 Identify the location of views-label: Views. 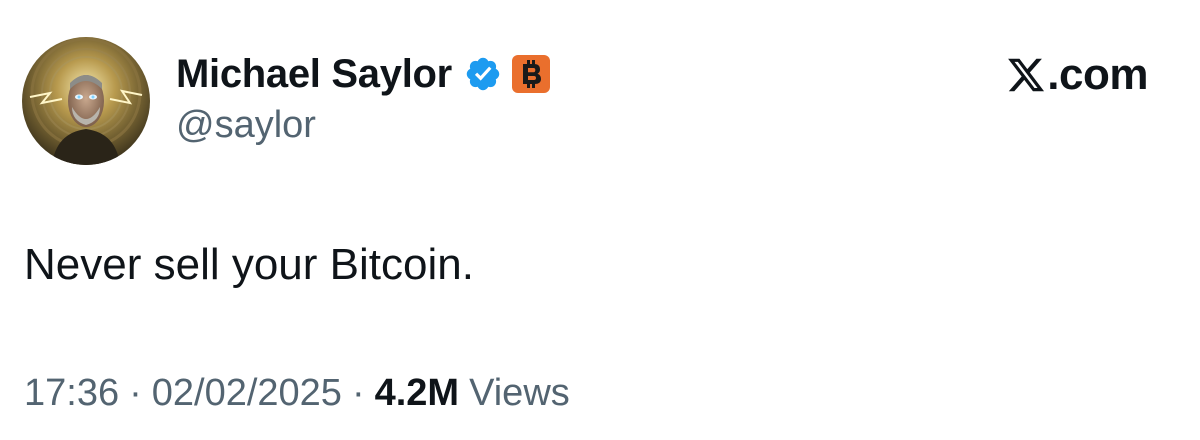
(519, 393).